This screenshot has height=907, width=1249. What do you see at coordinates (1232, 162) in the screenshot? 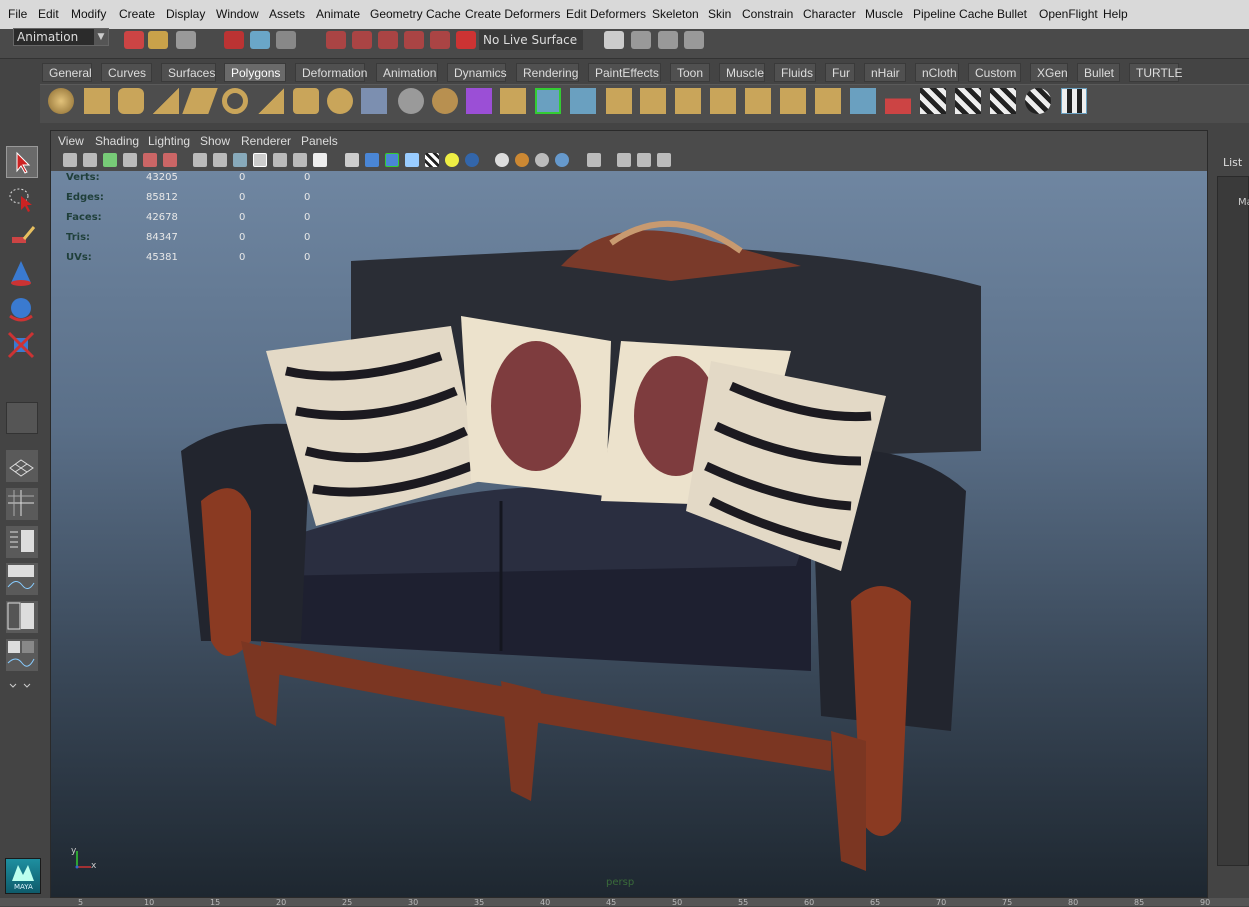
I see `list-menu: List` at bounding box center [1232, 162].